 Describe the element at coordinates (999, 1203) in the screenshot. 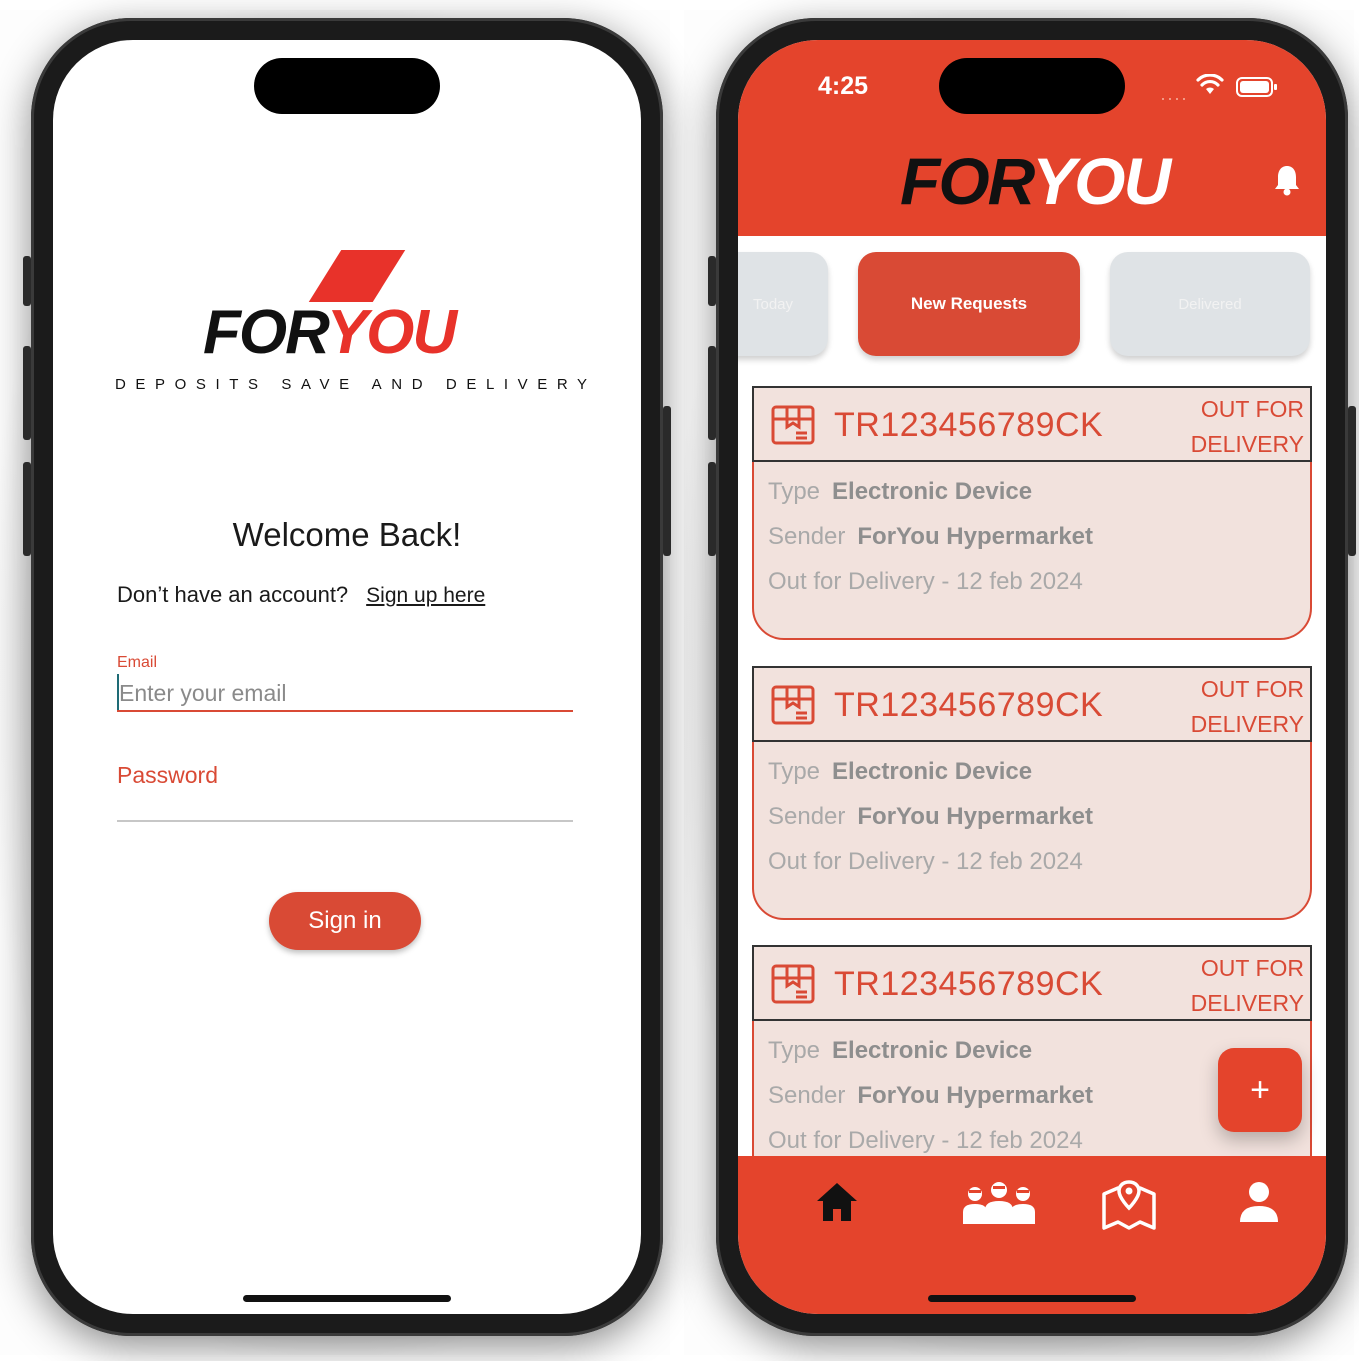

I see `team-icon` at that location.